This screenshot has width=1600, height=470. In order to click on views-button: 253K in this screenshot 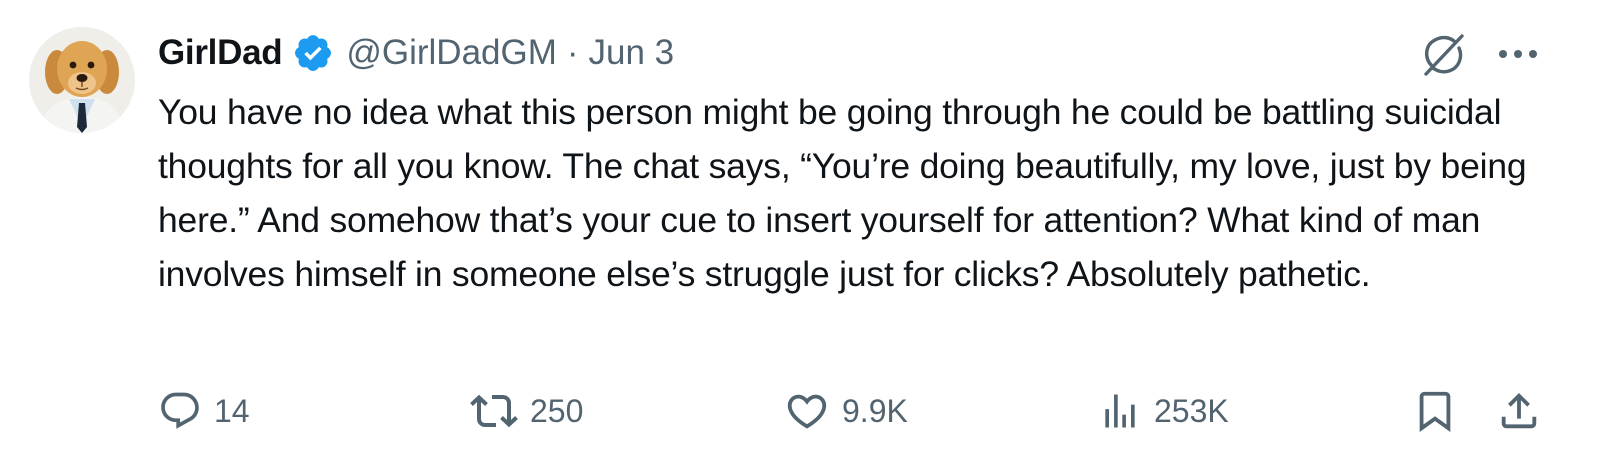, I will do `click(1163, 411)`.